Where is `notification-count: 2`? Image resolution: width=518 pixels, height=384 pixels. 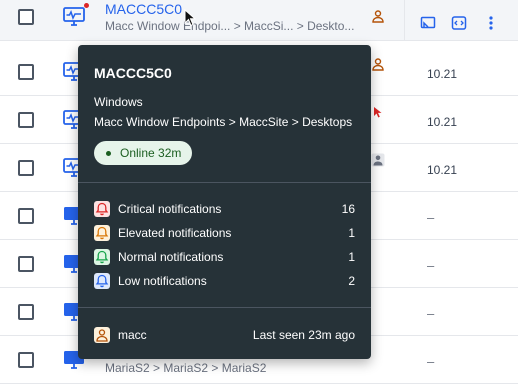 notification-count: 2 is located at coordinates (351, 281).